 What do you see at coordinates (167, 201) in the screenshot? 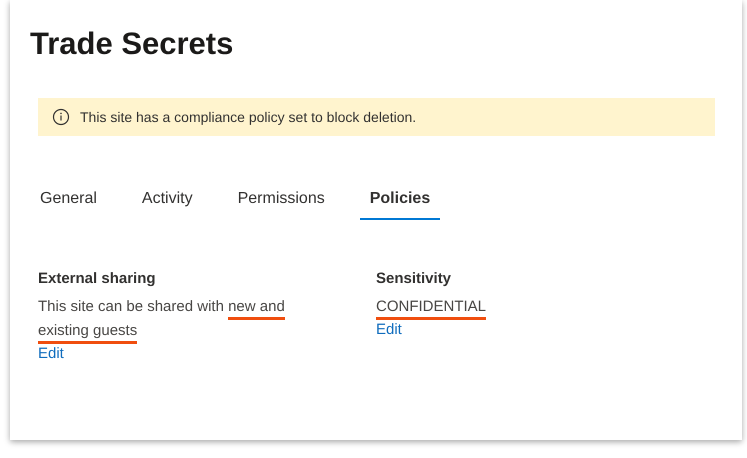
I see `tab: Activity` at bounding box center [167, 201].